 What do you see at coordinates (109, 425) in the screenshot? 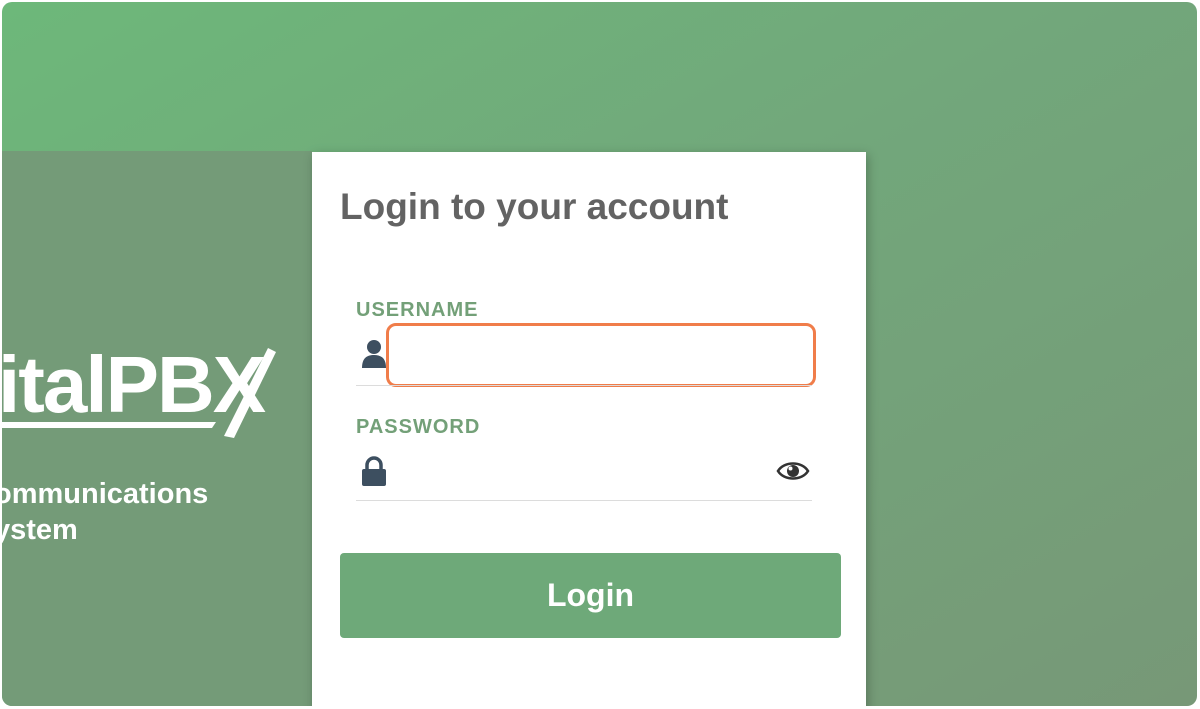
I see `logo-swoosh` at bounding box center [109, 425].